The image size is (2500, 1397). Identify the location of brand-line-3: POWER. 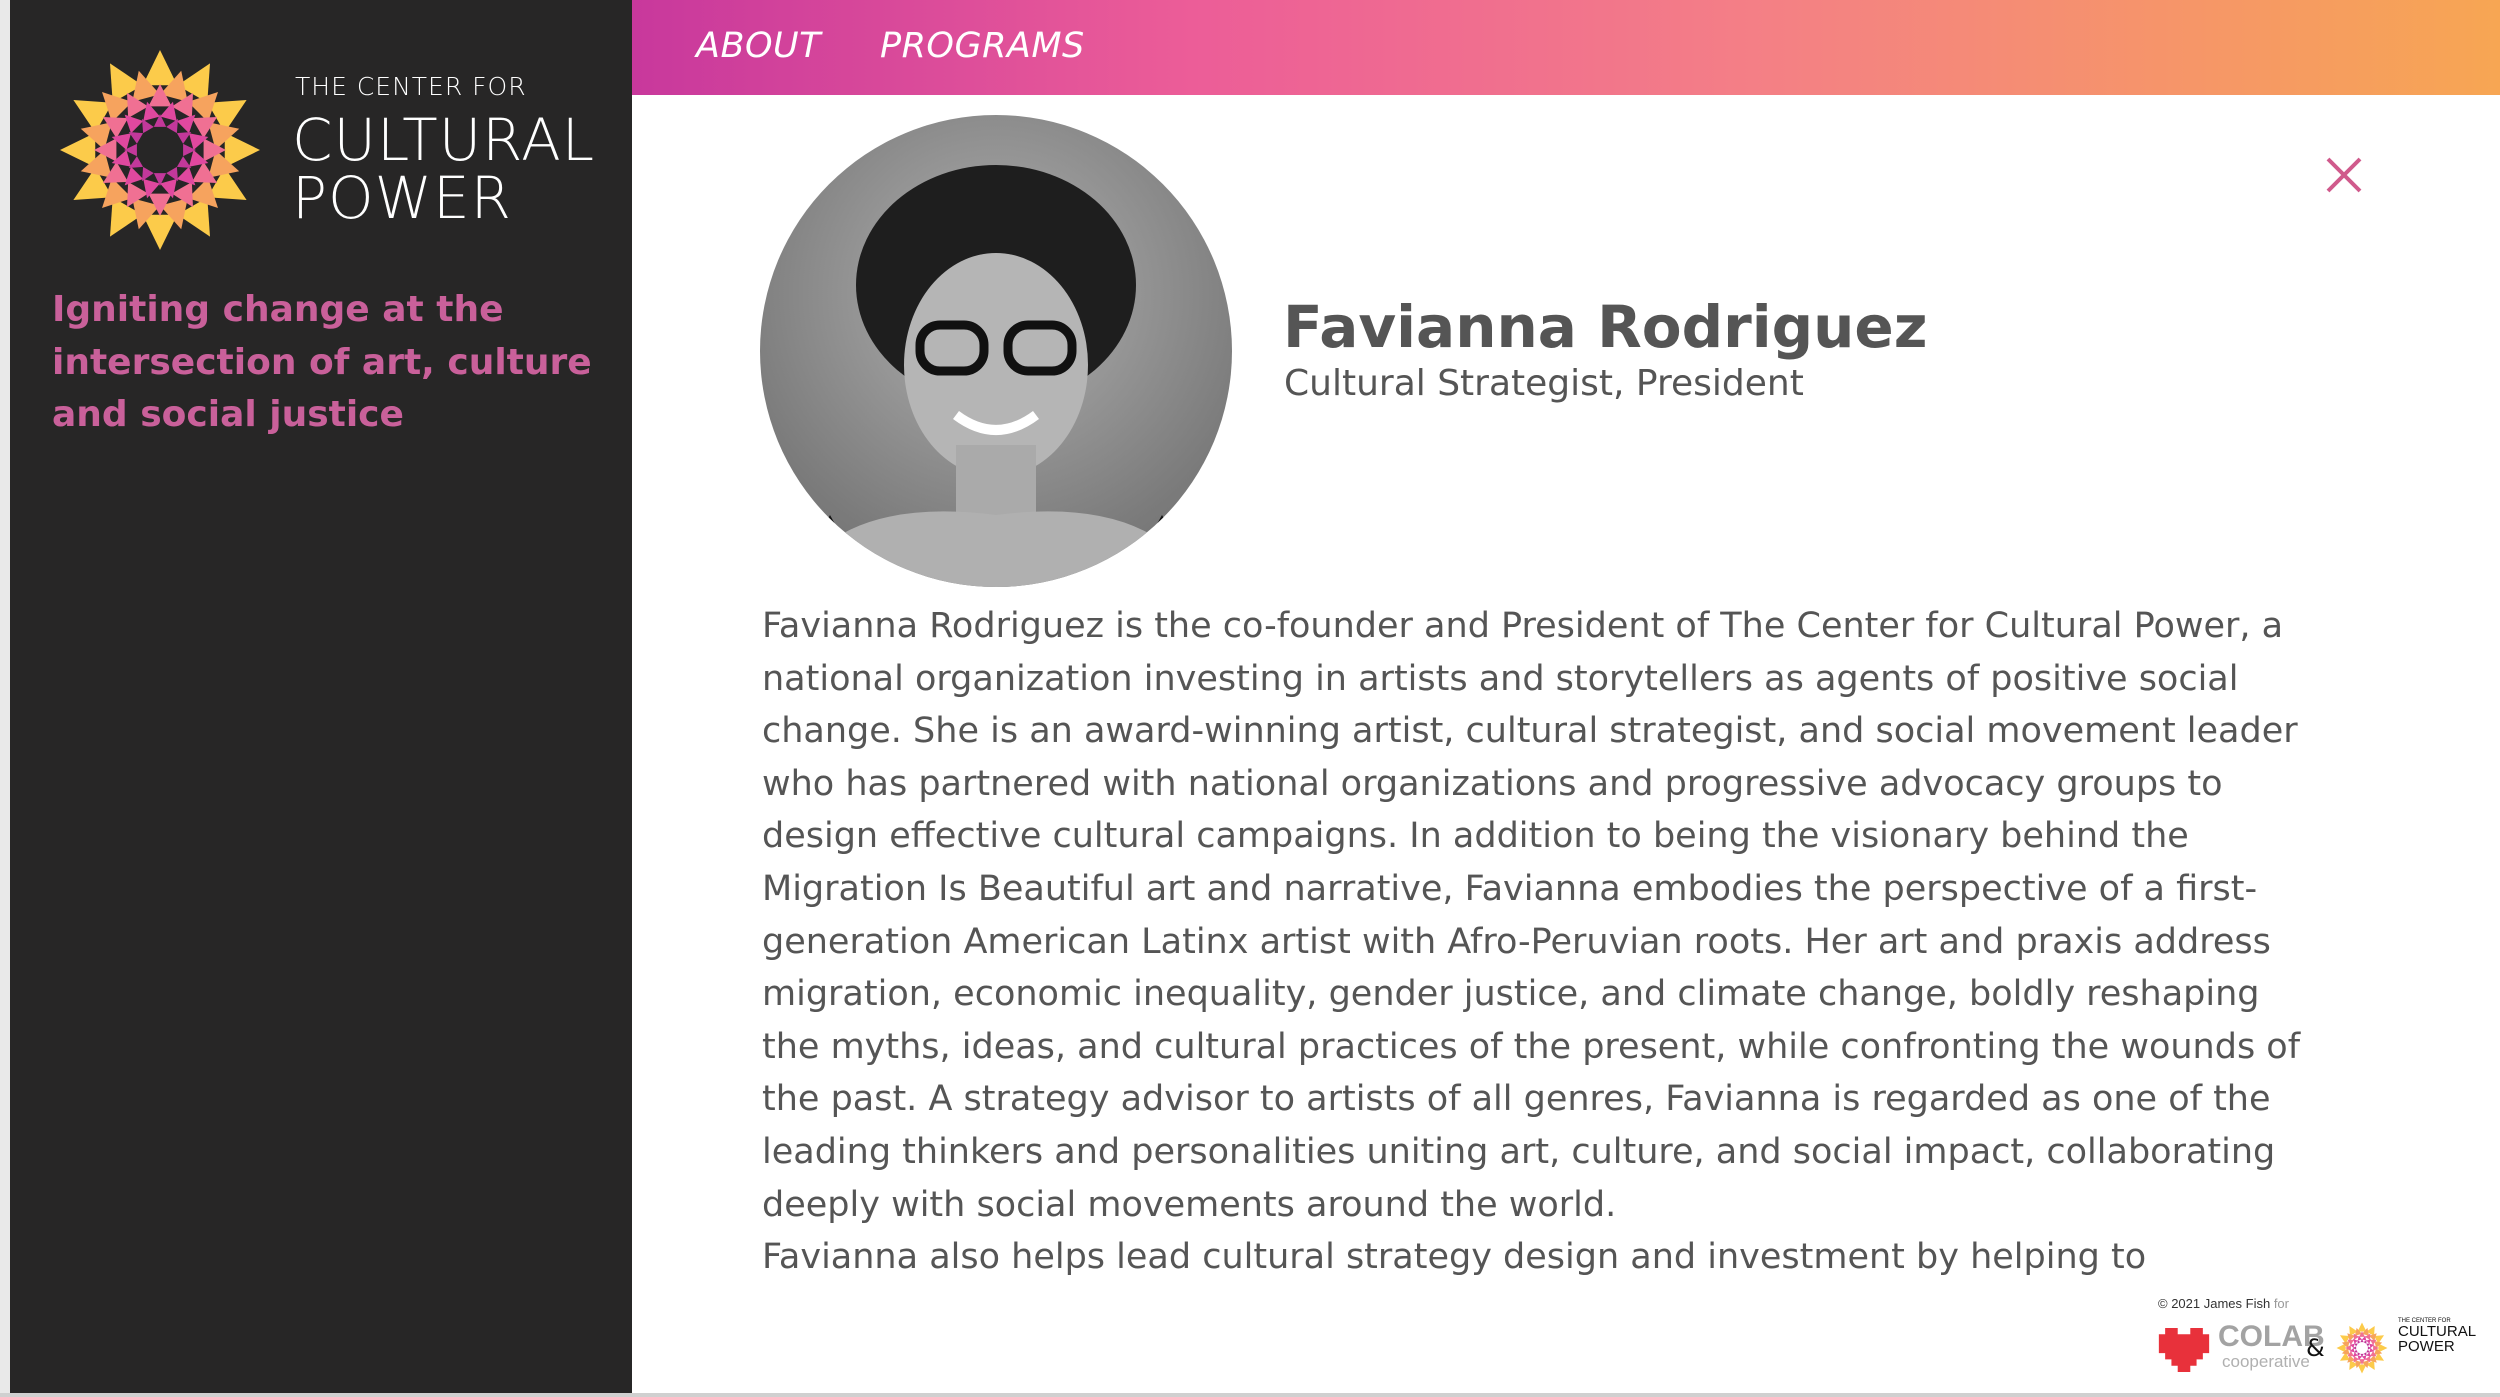
(402, 198).